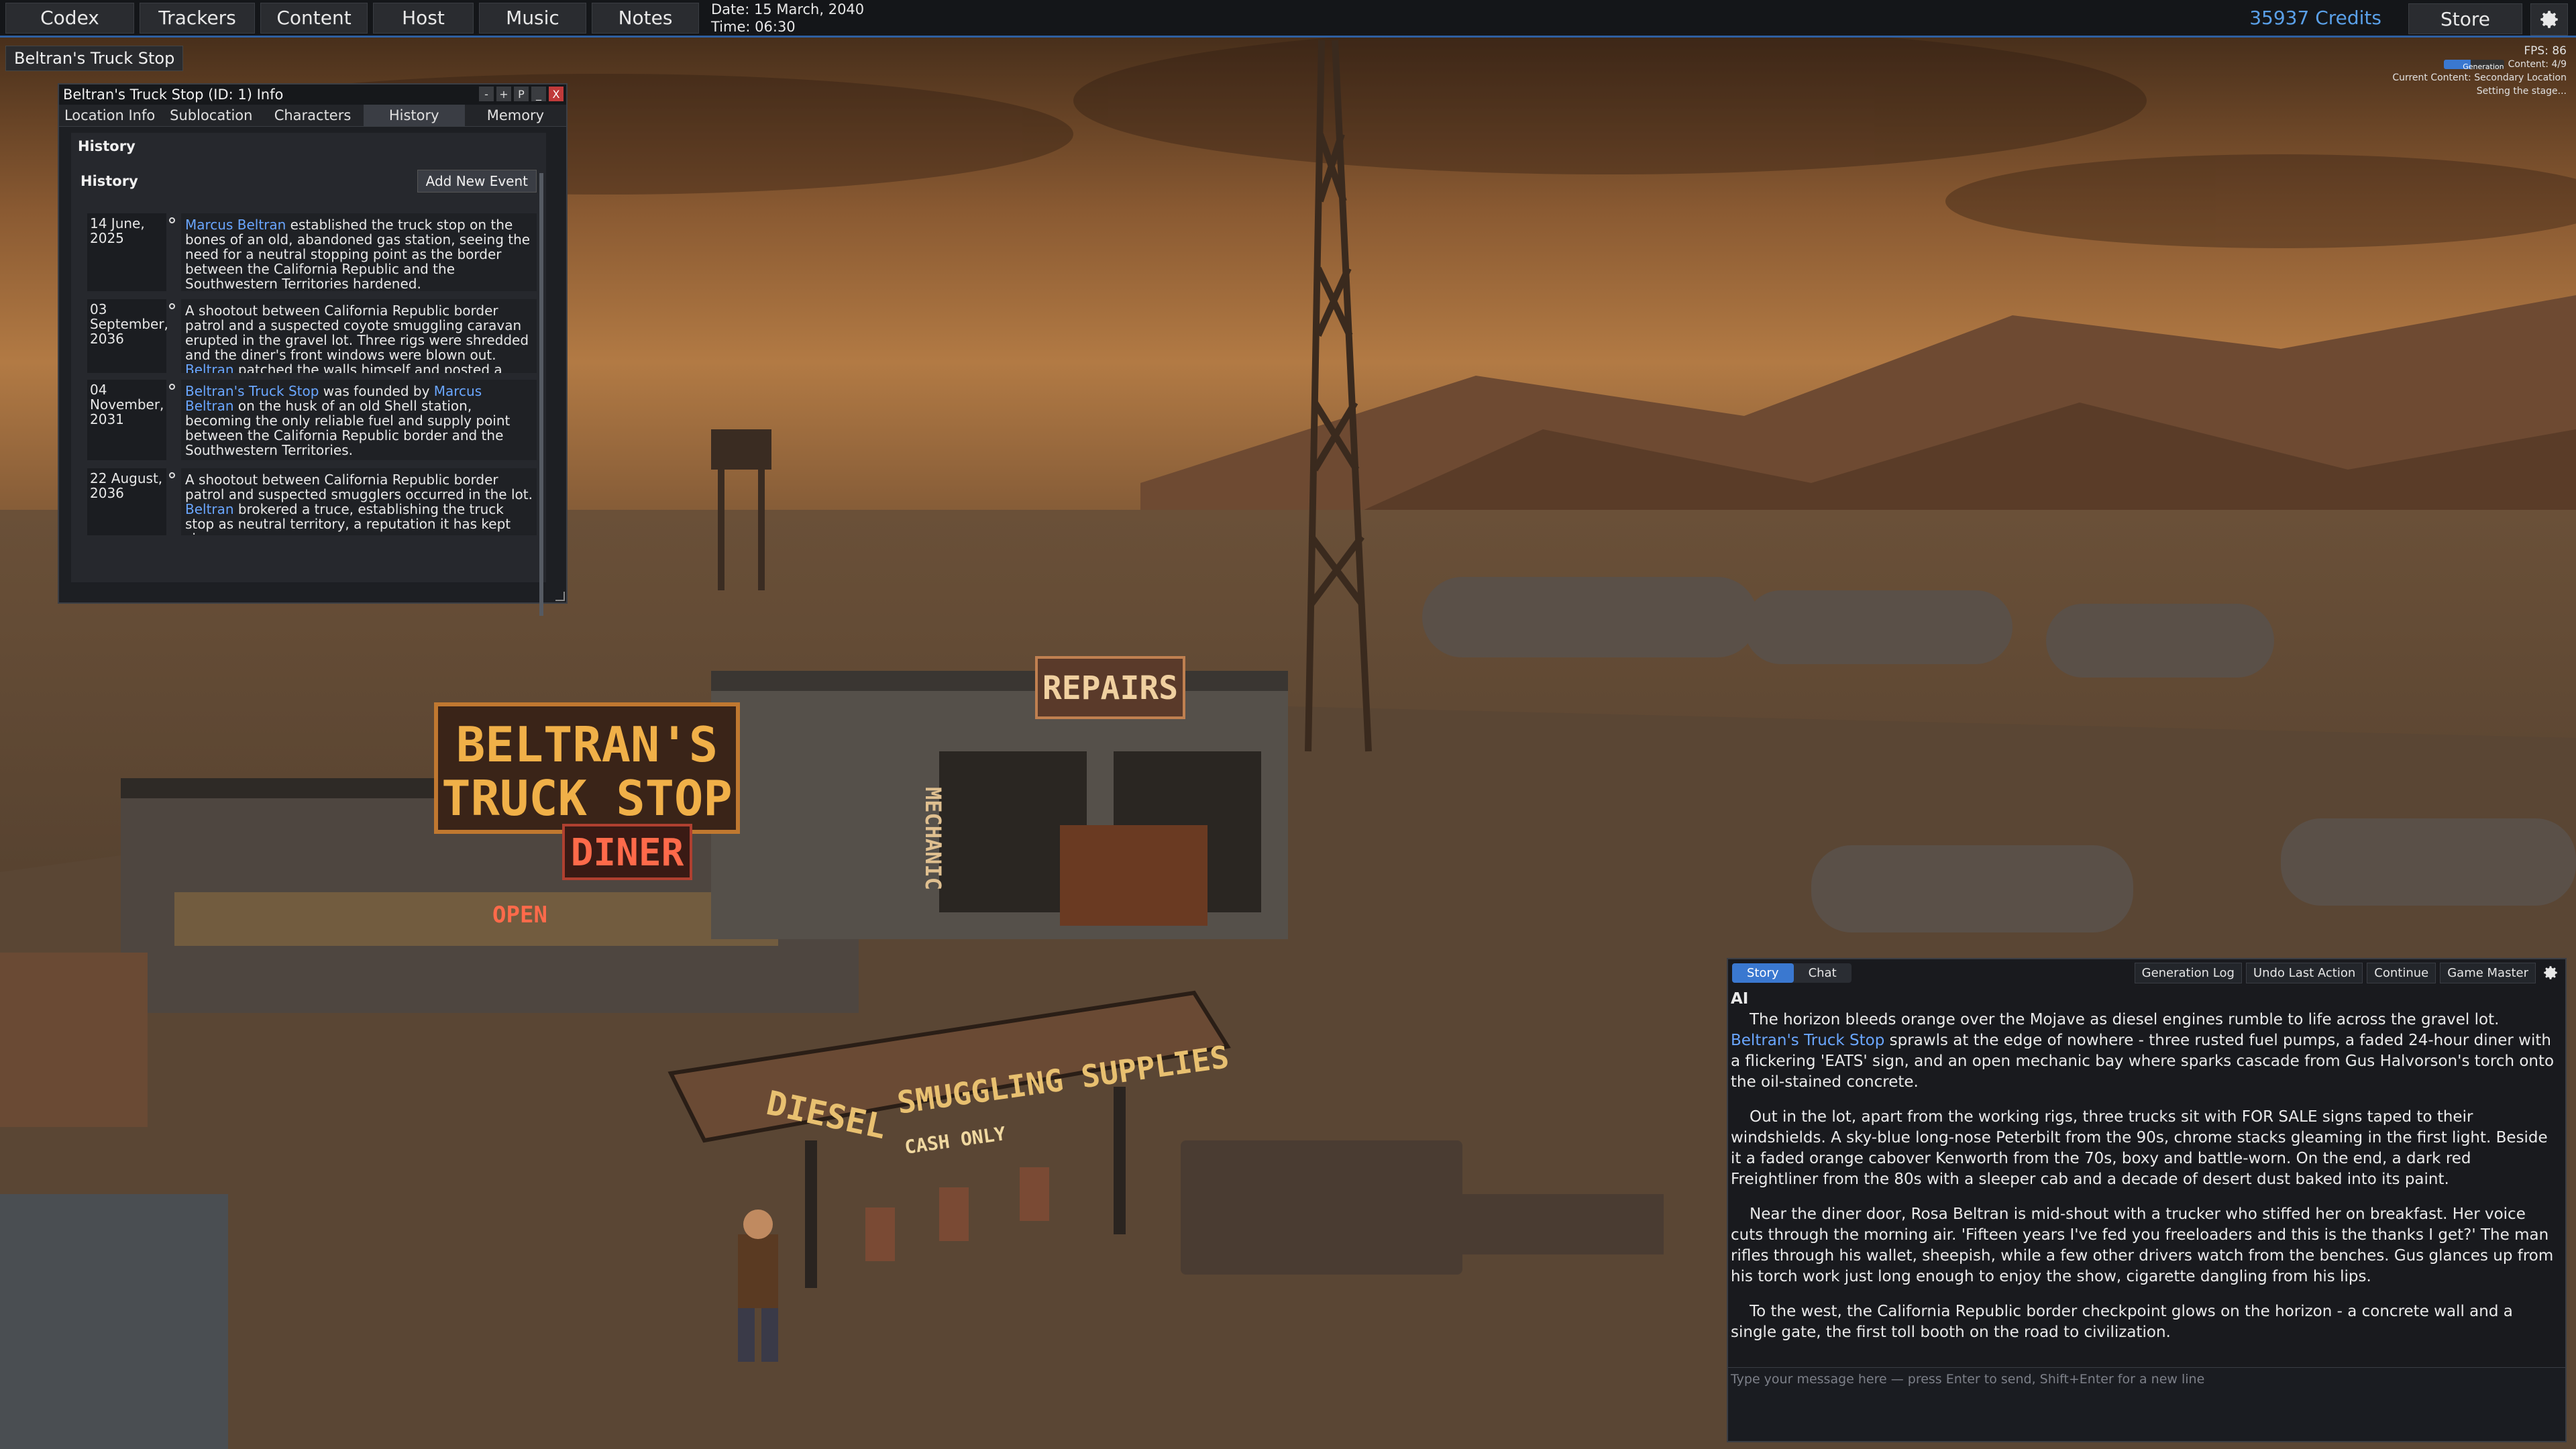  Describe the element at coordinates (423, 18) in the screenshot. I see `host-button: Host` at that location.